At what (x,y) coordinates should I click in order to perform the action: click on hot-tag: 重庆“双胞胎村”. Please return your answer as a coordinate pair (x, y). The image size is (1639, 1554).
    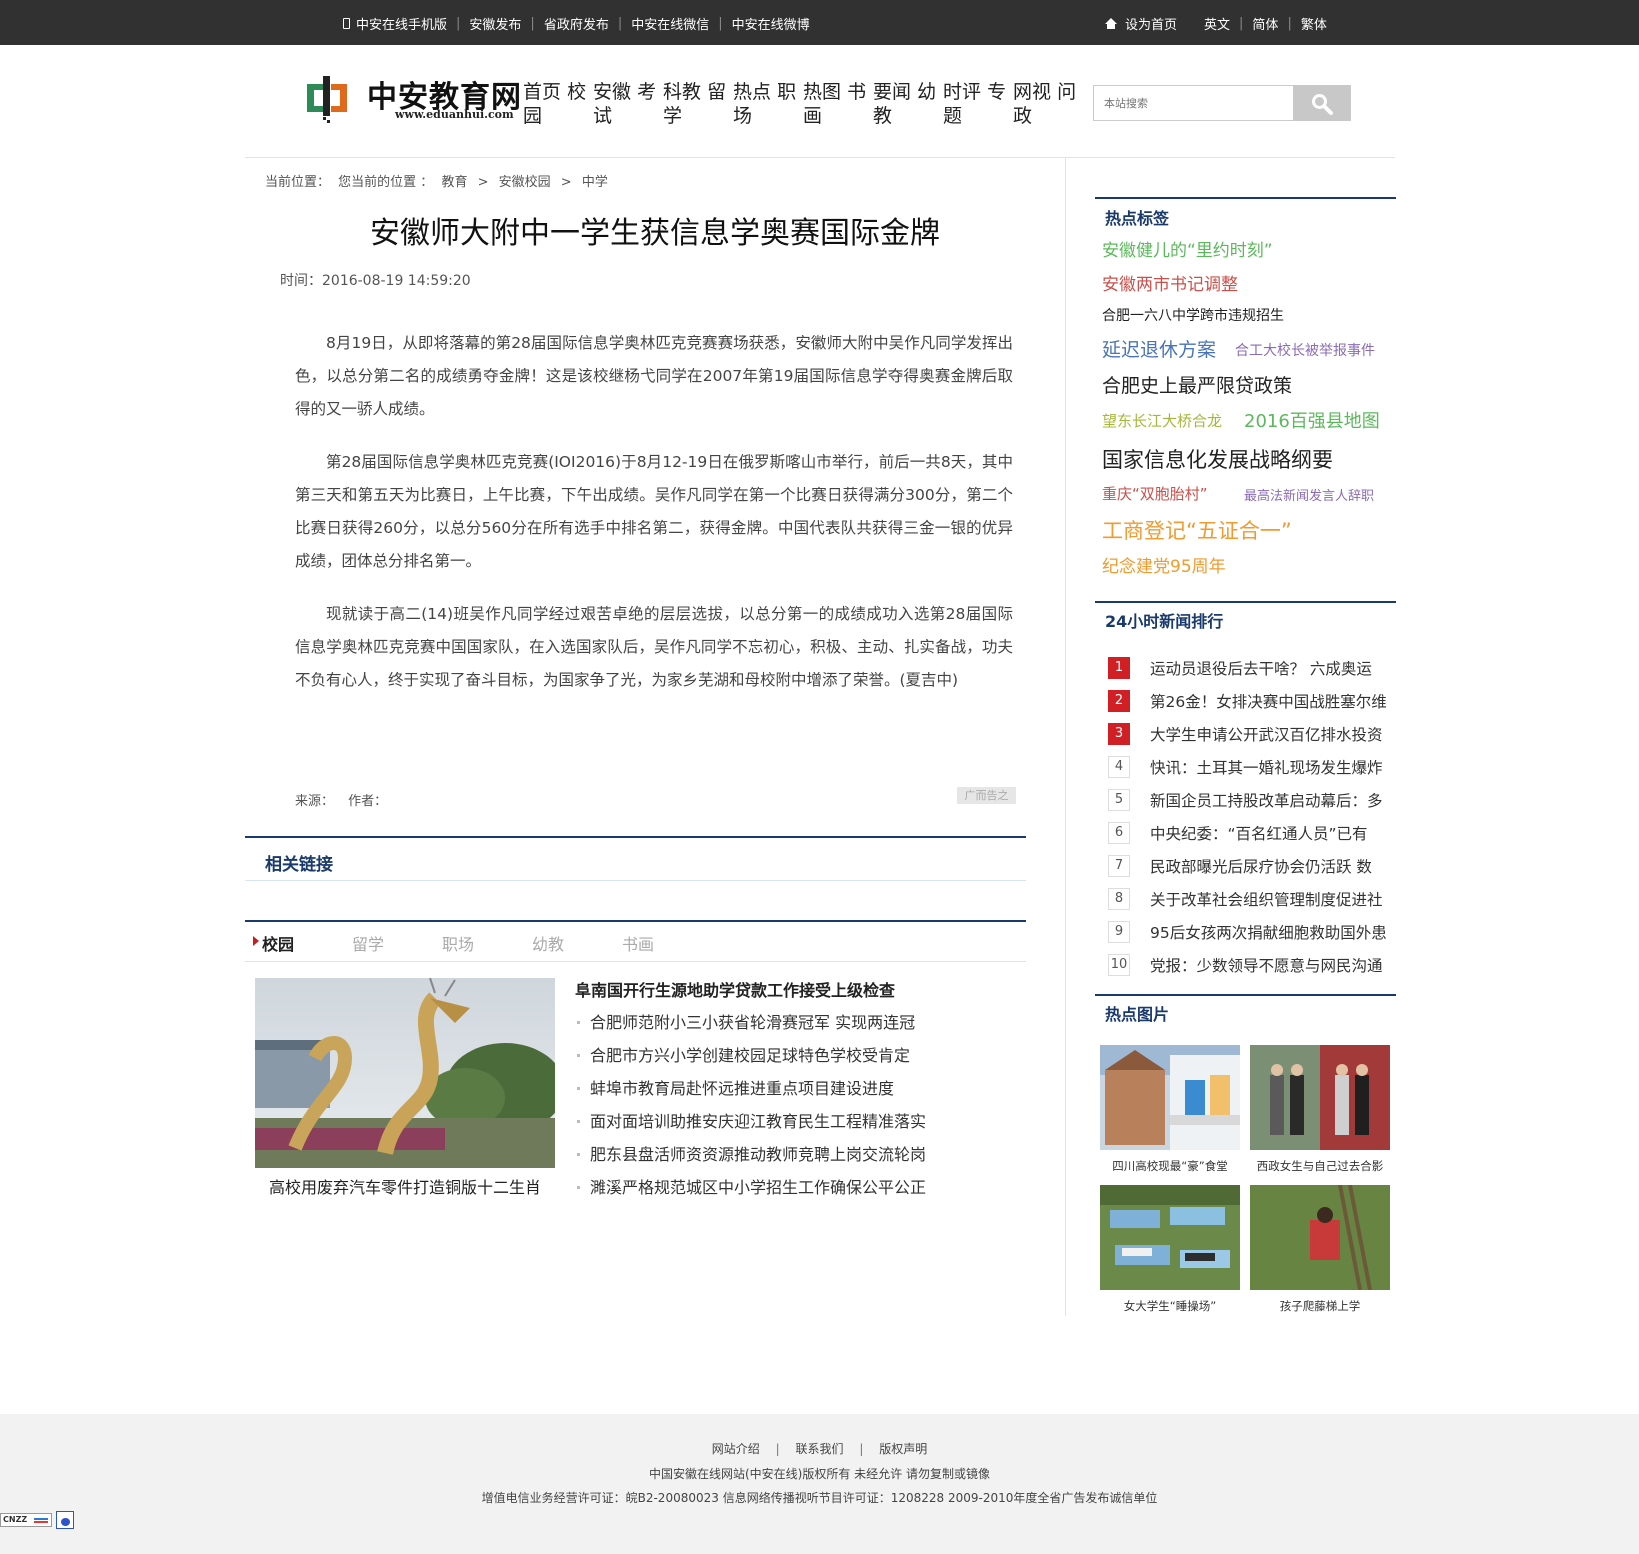
    Looking at the image, I should click on (1155, 493).